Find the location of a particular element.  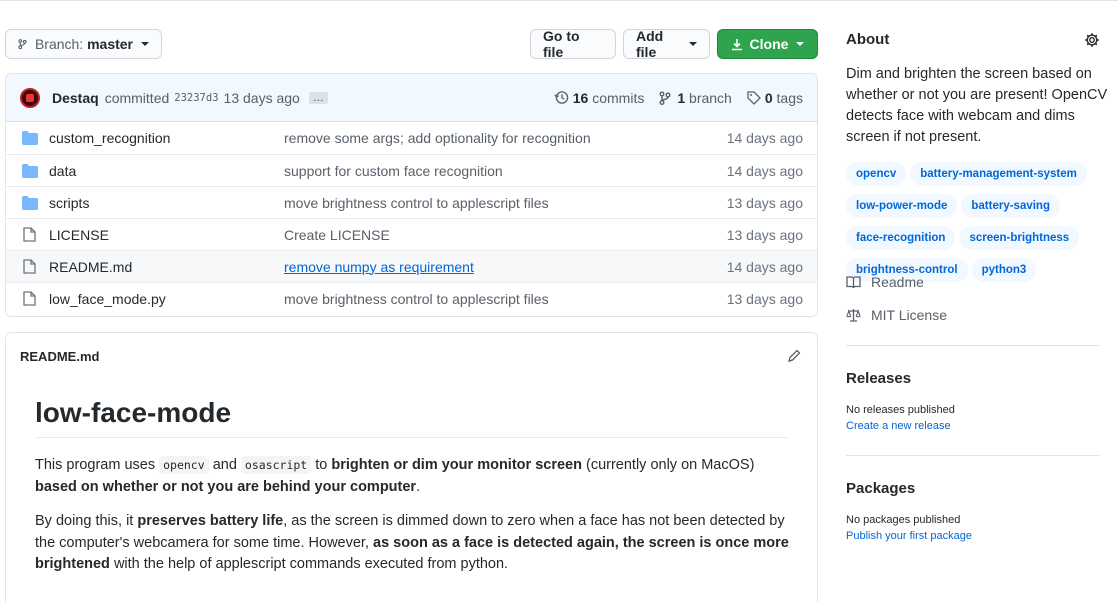

commit-message: remove numpy as requirement is located at coordinates (379, 267).